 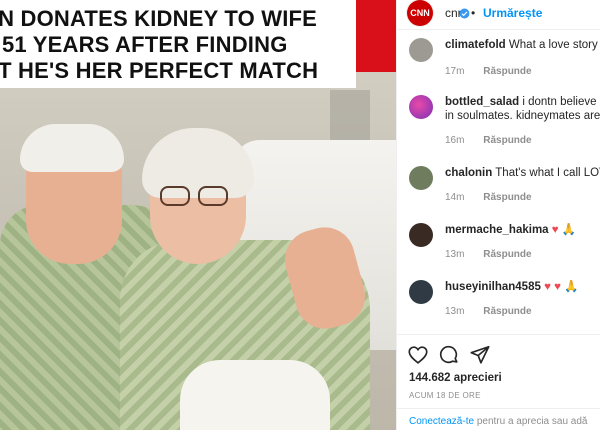 What do you see at coordinates (493, 287) in the screenshot?
I see `comment-username: huseyinilhan4585` at bounding box center [493, 287].